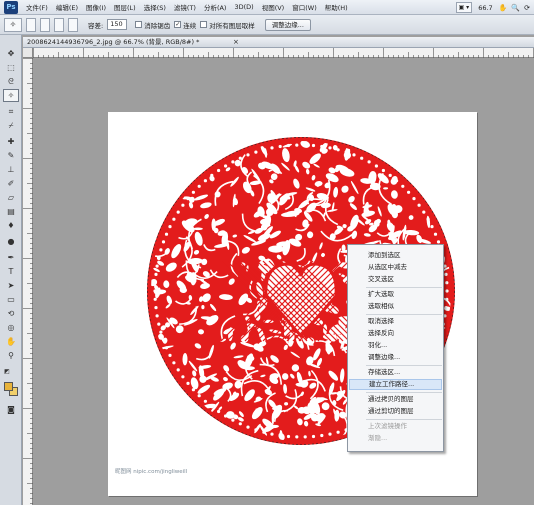  I want to click on close-icon: ×, so click(236, 42).